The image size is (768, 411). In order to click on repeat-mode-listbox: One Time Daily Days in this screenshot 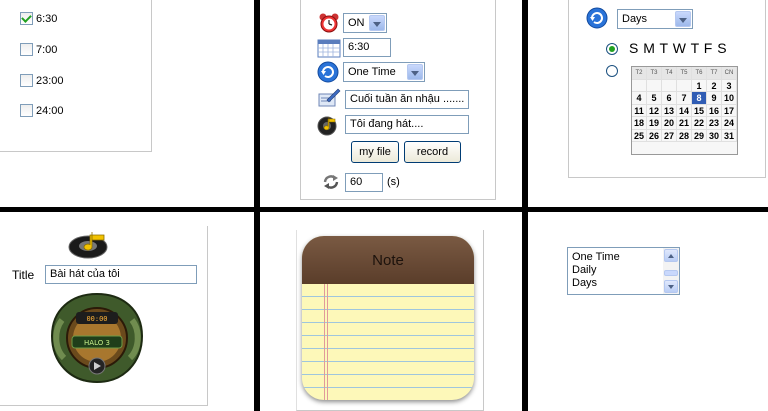, I will do `click(623, 271)`.